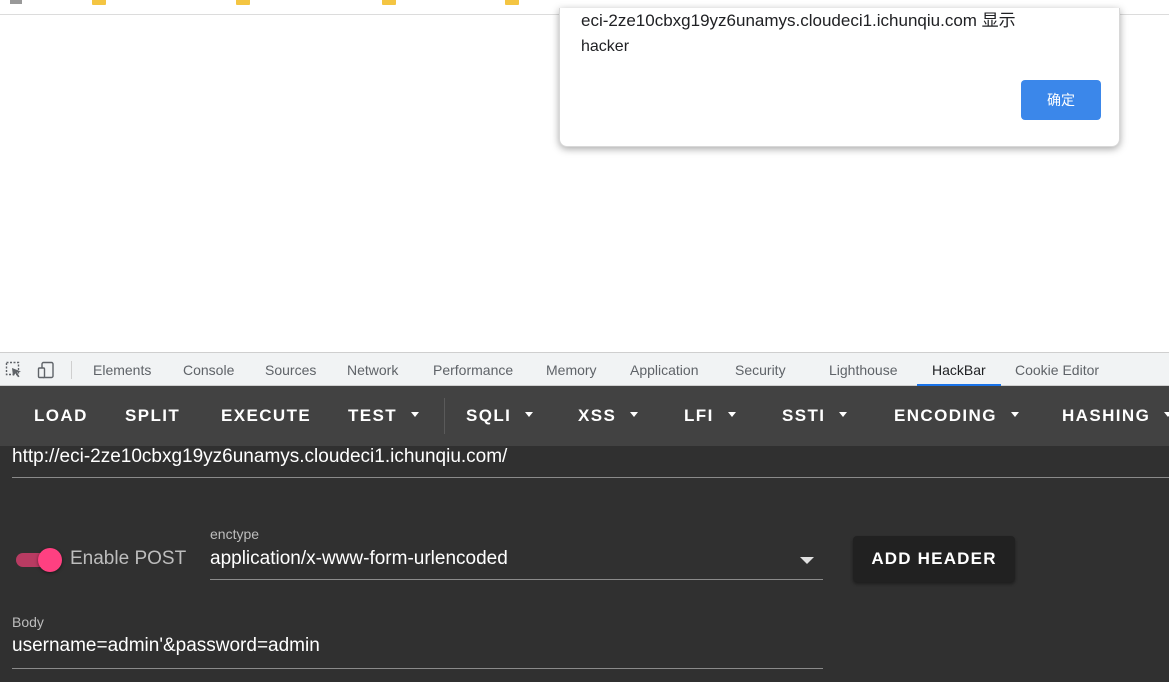  I want to click on dialog-message: hacker, so click(605, 46).